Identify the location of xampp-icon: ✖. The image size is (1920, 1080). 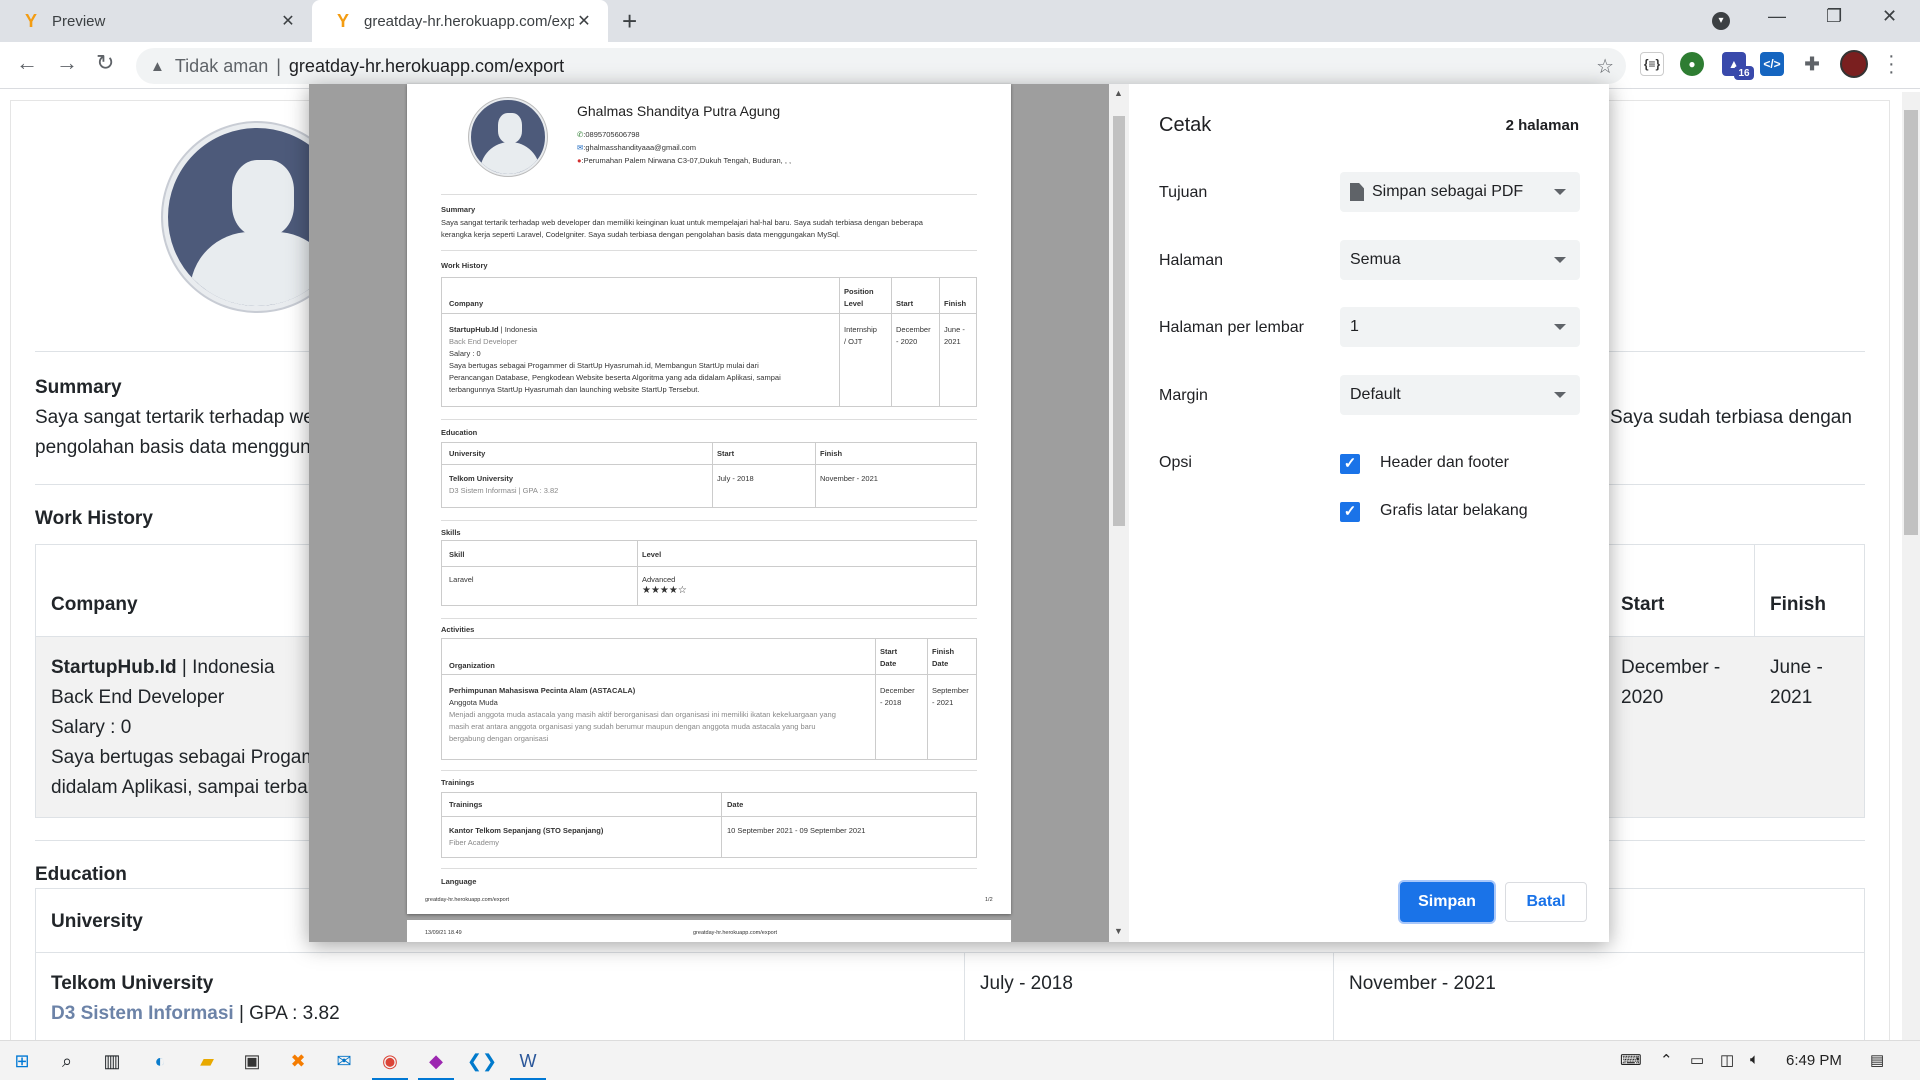
(298, 1061).